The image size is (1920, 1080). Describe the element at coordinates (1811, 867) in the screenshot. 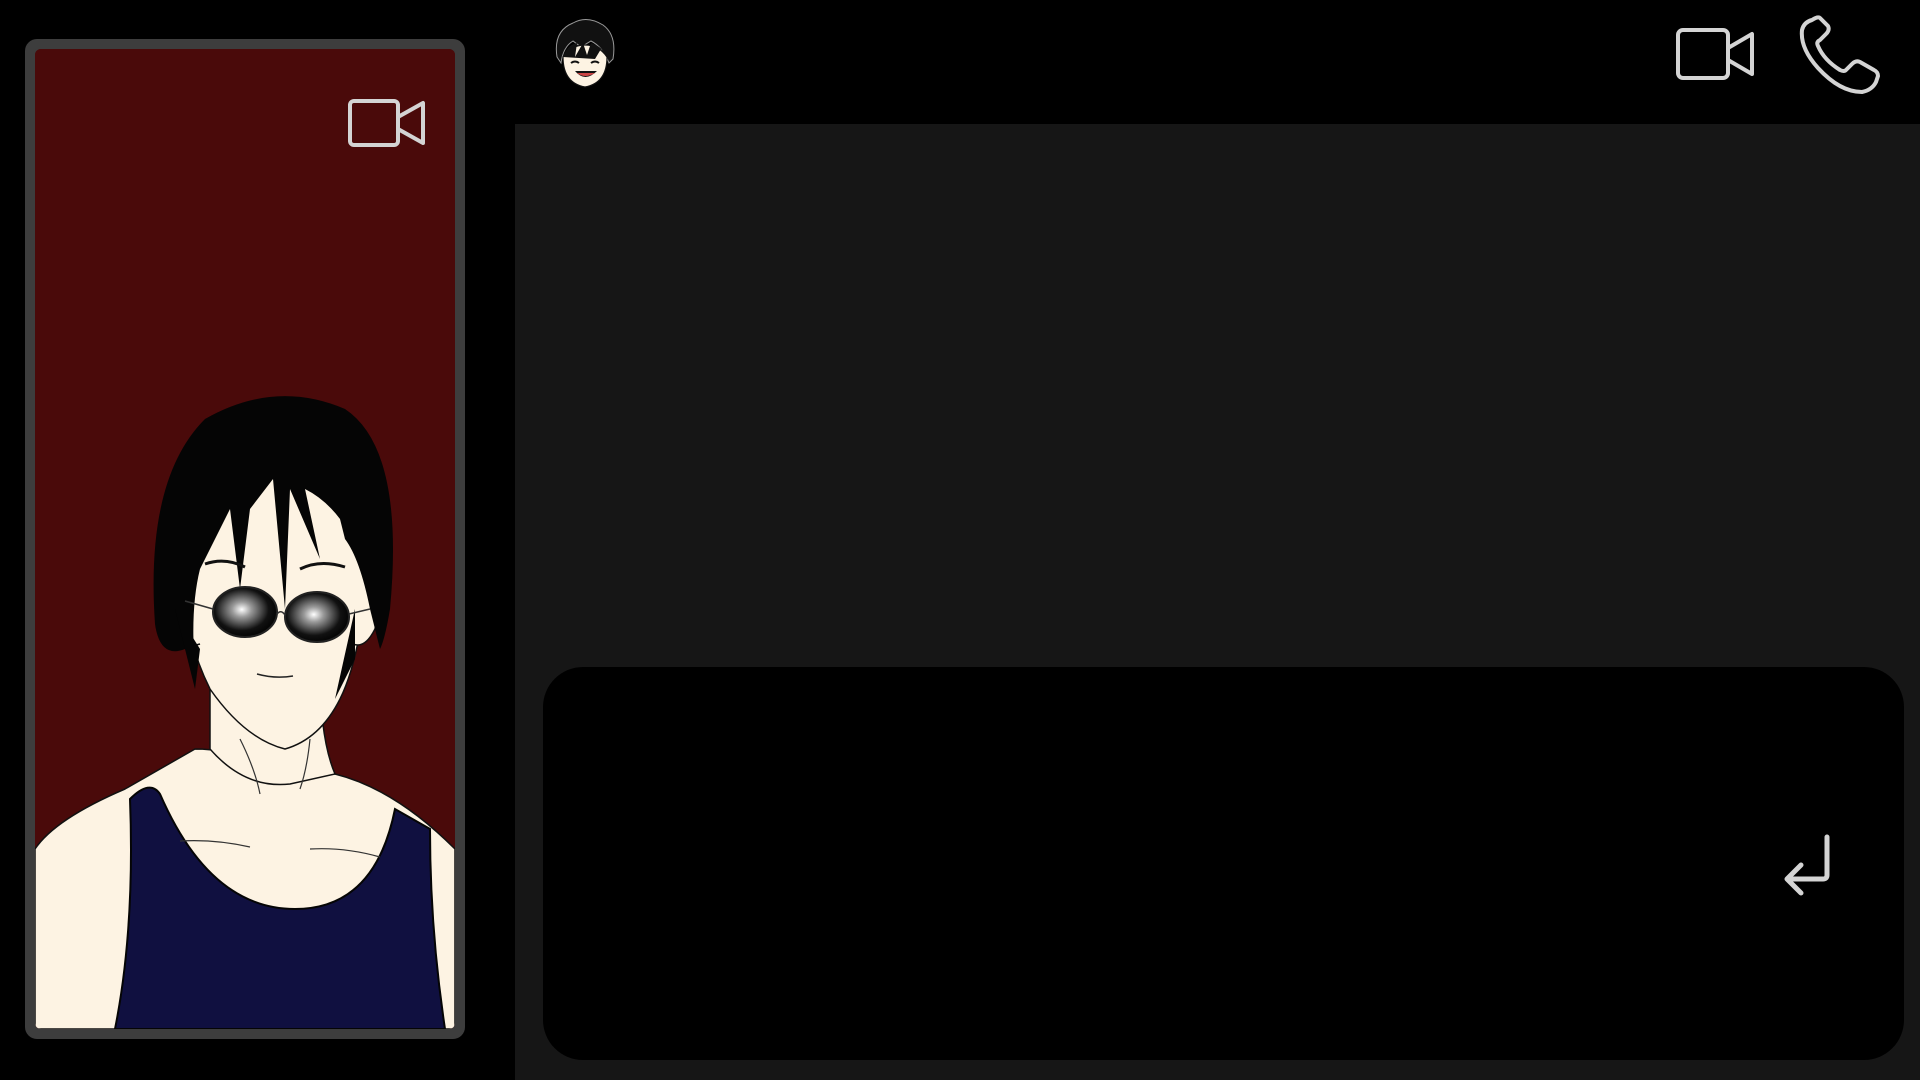

I see `send-enter-icon` at that location.